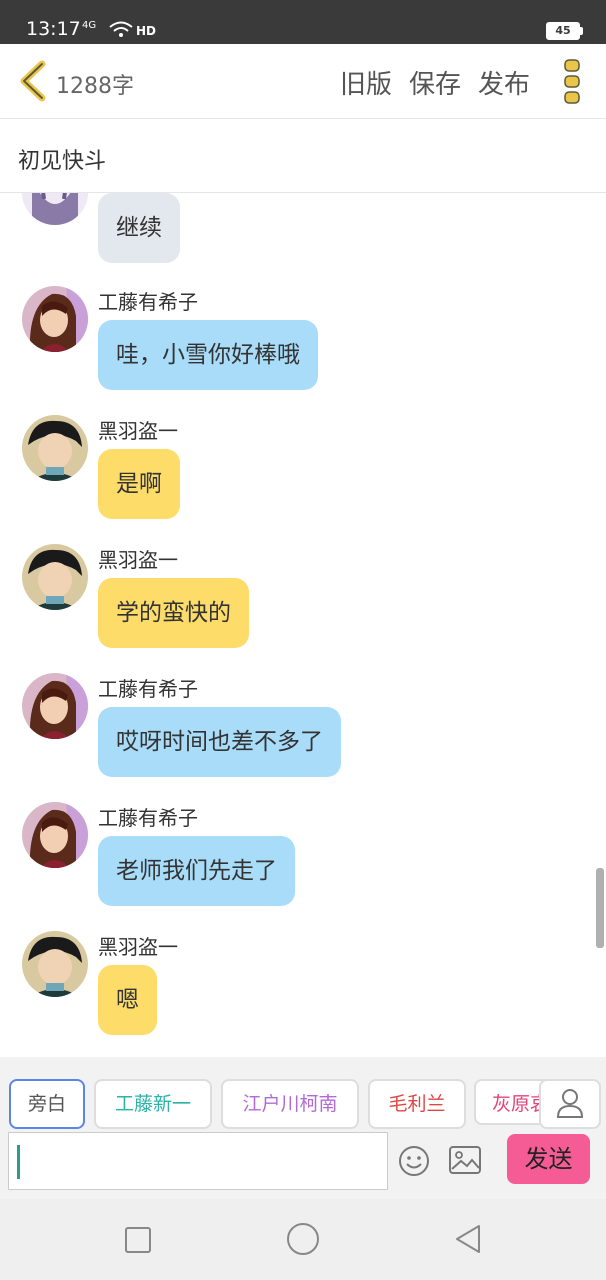 This screenshot has height=1280, width=606. What do you see at coordinates (139, 484) in the screenshot?
I see `message-bubble: 是啊` at bounding box center [139, 484].